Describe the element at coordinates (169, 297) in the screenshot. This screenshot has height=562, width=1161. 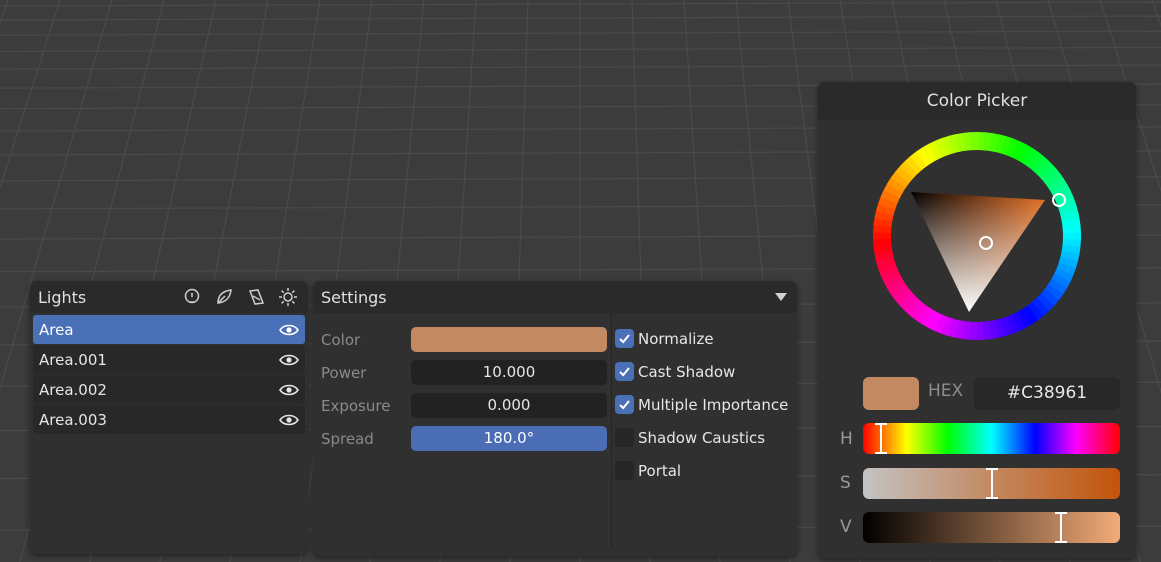
I see `lights-panel-header: Lights` at that location.